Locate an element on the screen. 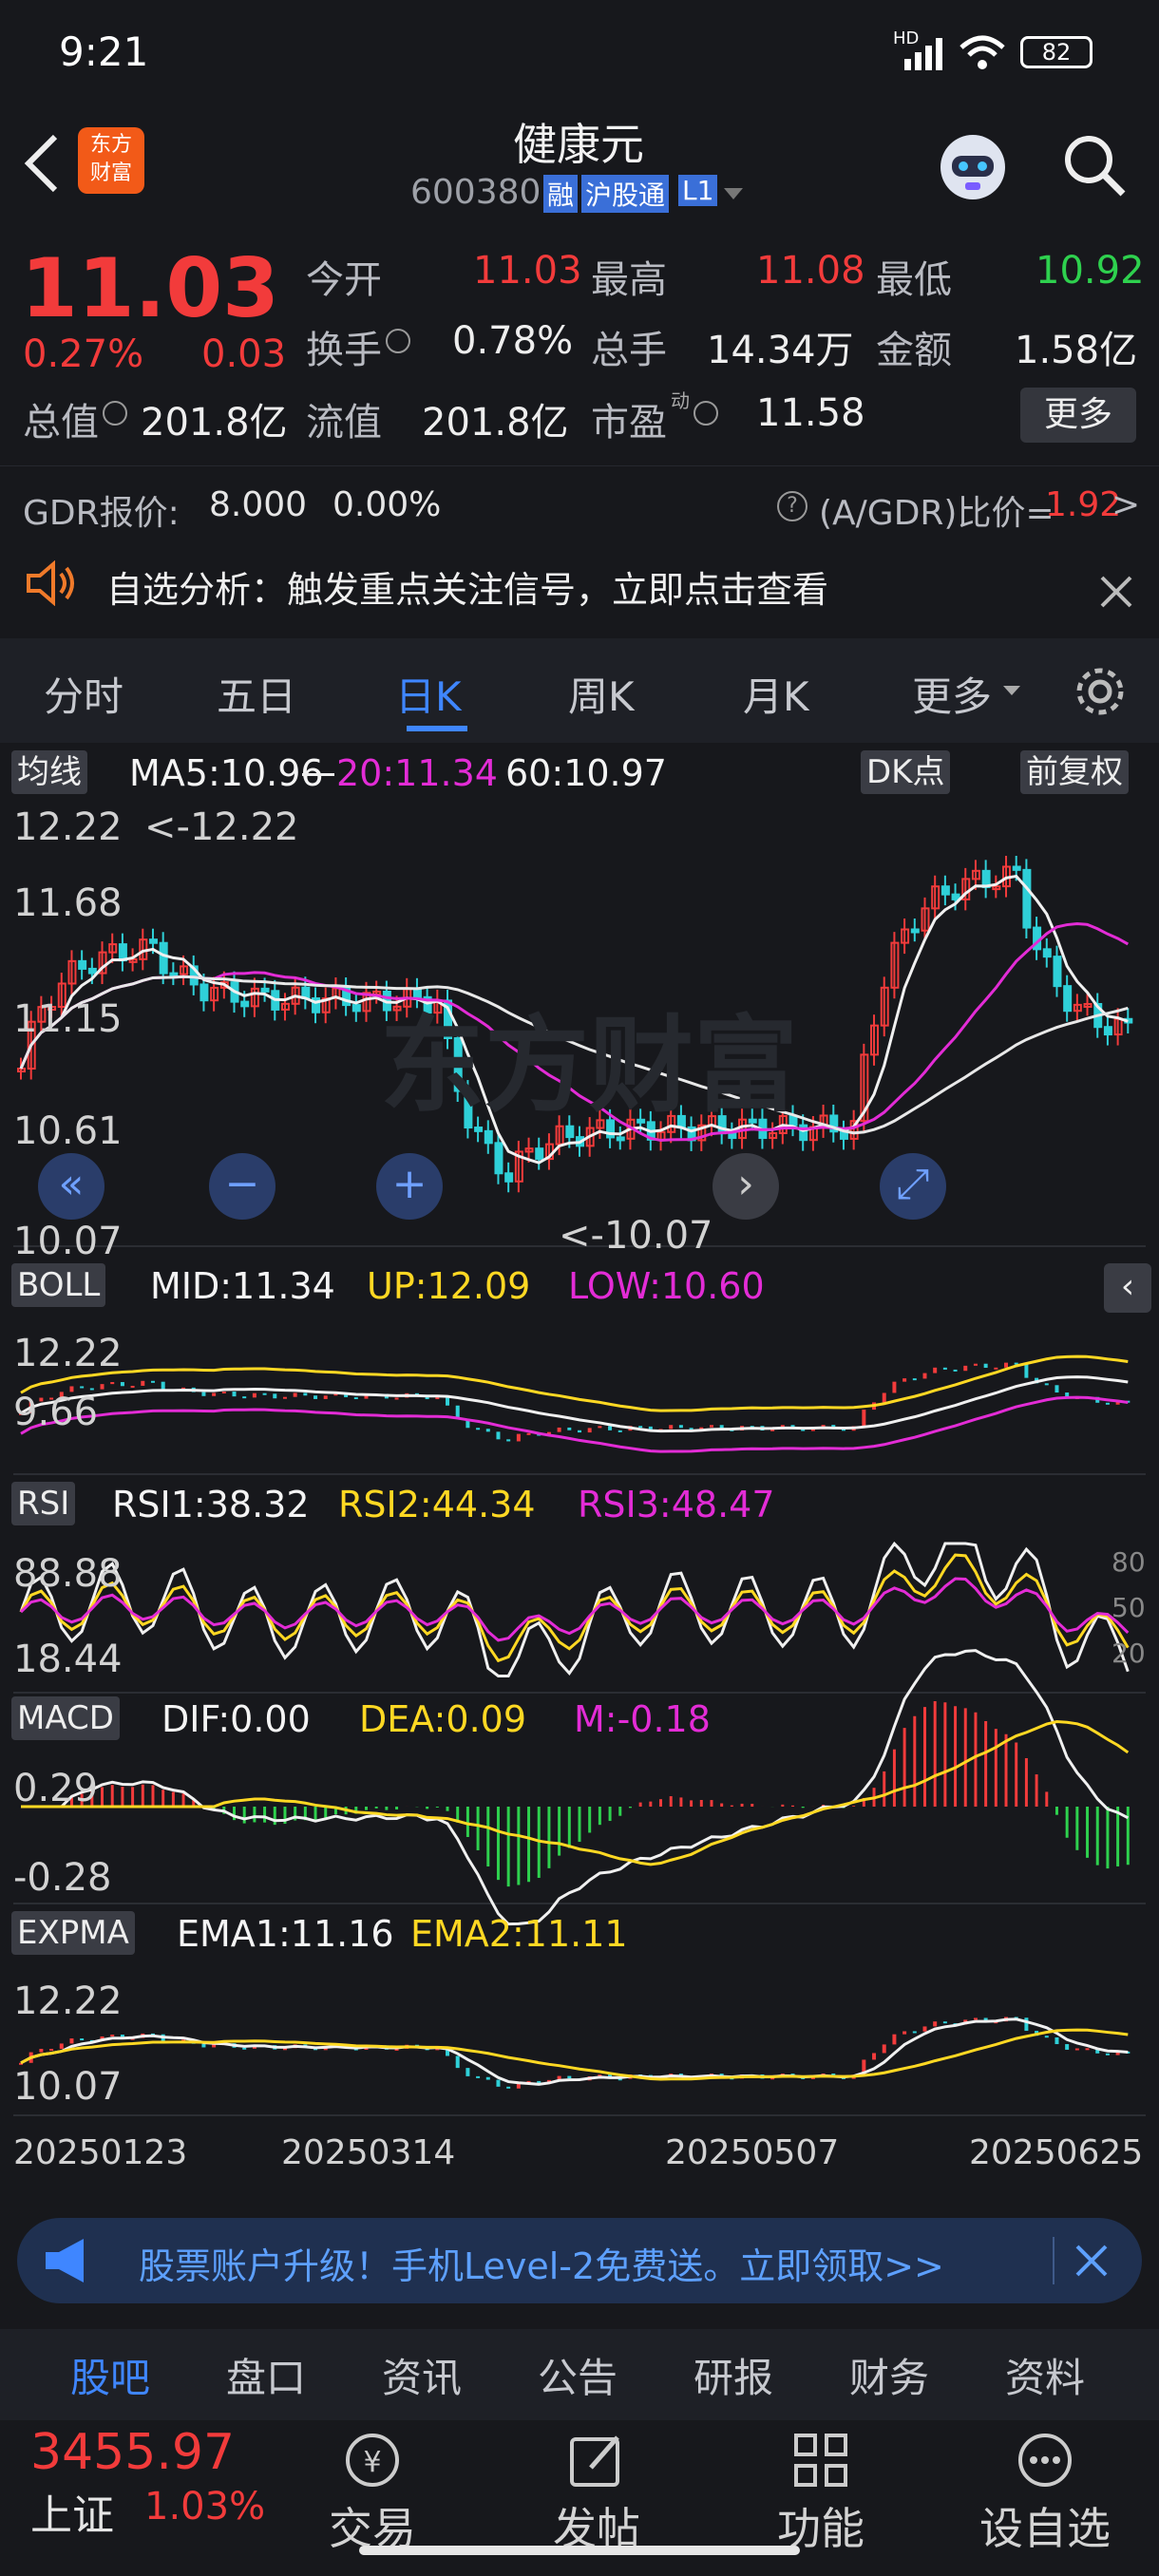  promo-banner: 股票账户升级！手机Level-2免费送。立即领取>> is located at coordinates (579, 2260).